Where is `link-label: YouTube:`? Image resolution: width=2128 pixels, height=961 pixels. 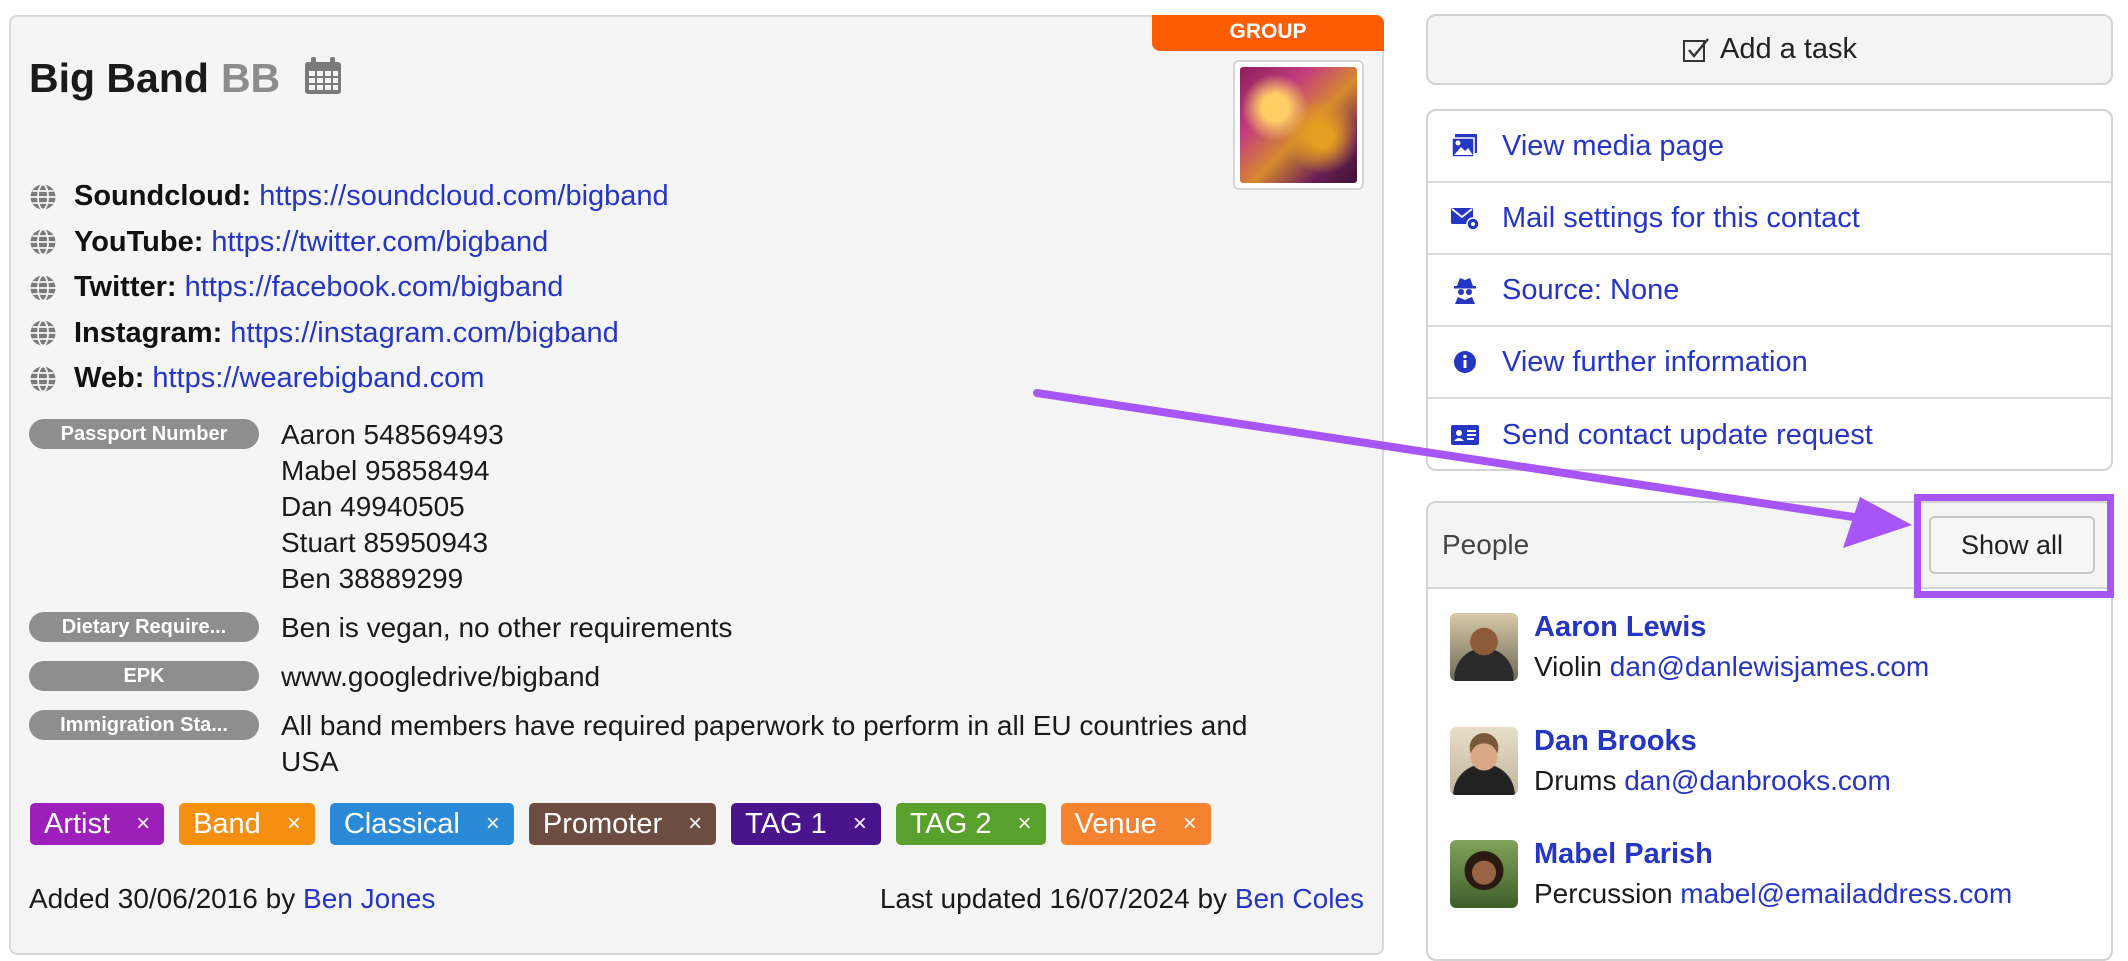
link-label: YouTube: is located at coordinates (139, 241).